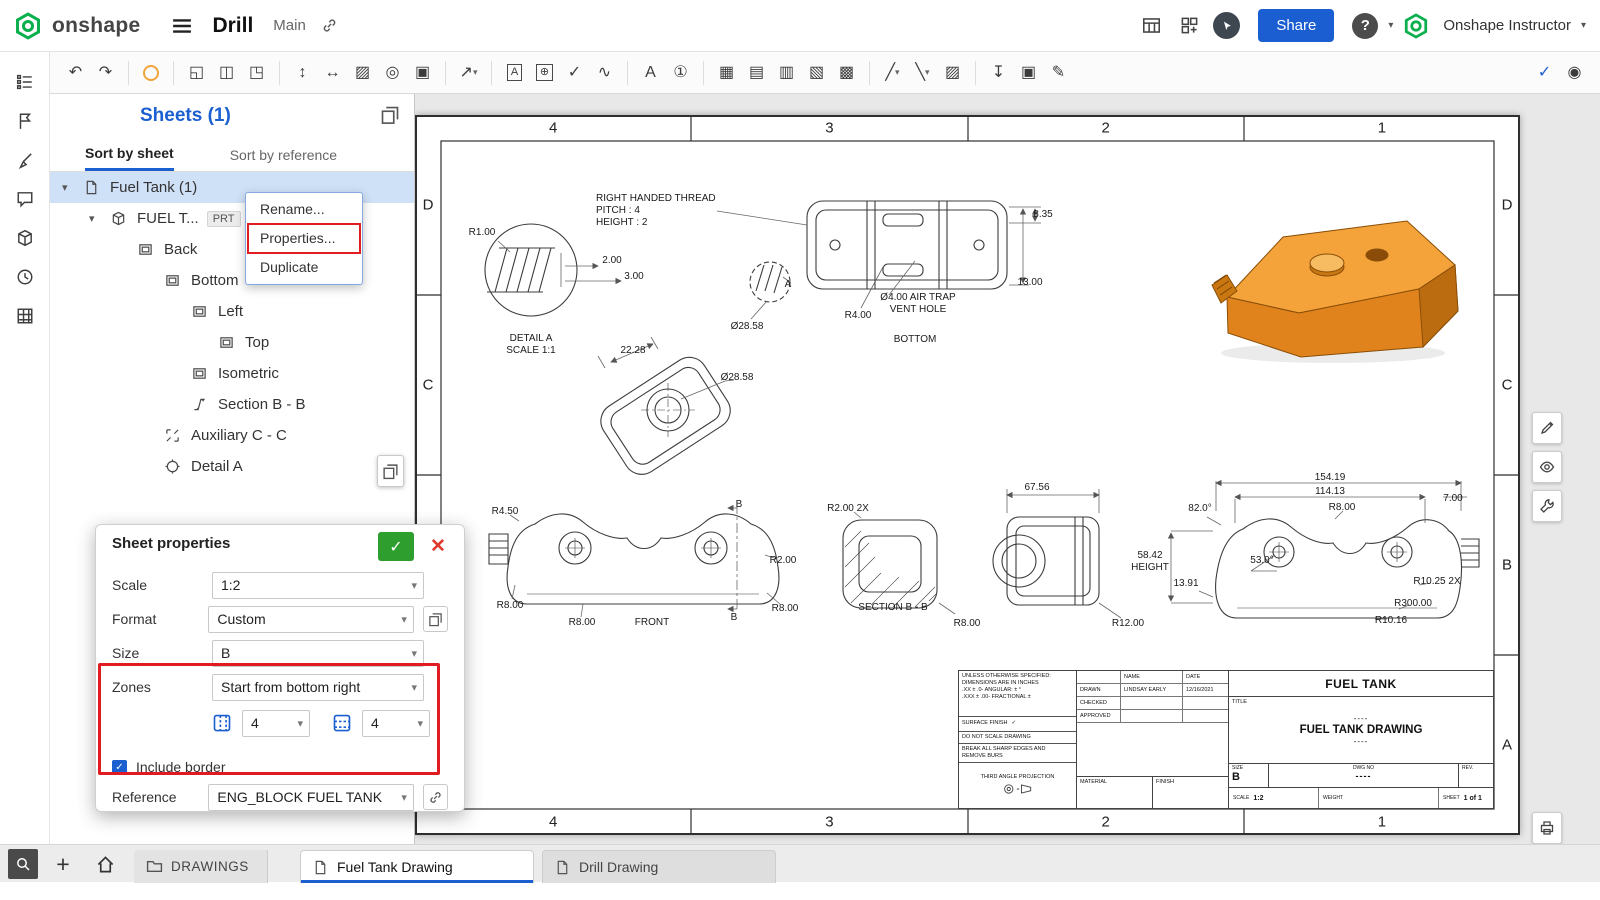 The width and height of the screenshot is (1600, 900). Describe the element at coordinates (1189, 26) in the screenshot. I see `app-store-icon` at that location.